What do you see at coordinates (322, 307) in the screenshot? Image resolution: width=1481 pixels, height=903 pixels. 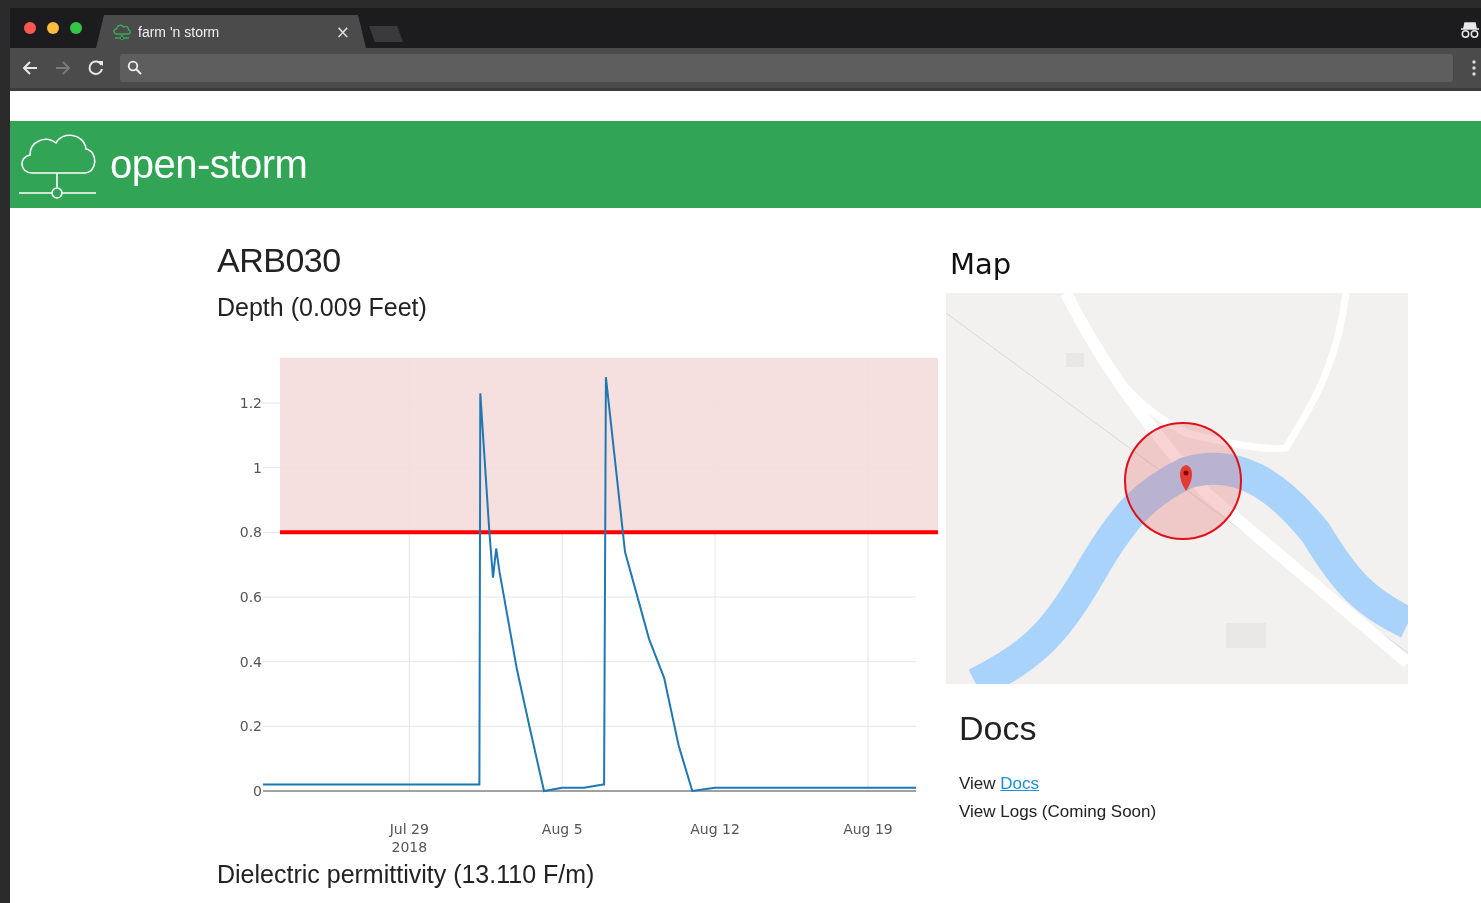 I see `chart-heading: Depth (0.009 Feet)` at bounding box center [322, 307].